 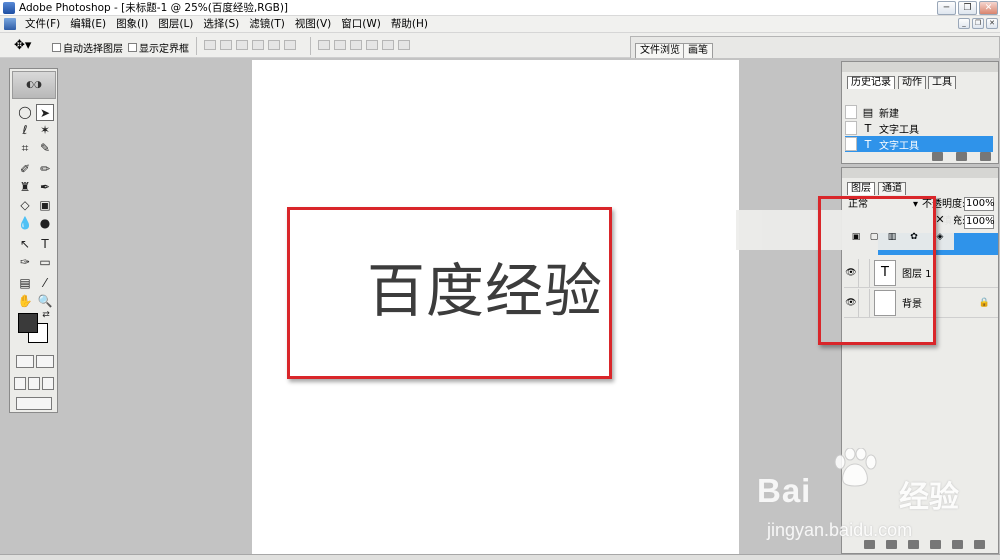 I want to click on maximize-button: ❐, so click(x=967, y=8).